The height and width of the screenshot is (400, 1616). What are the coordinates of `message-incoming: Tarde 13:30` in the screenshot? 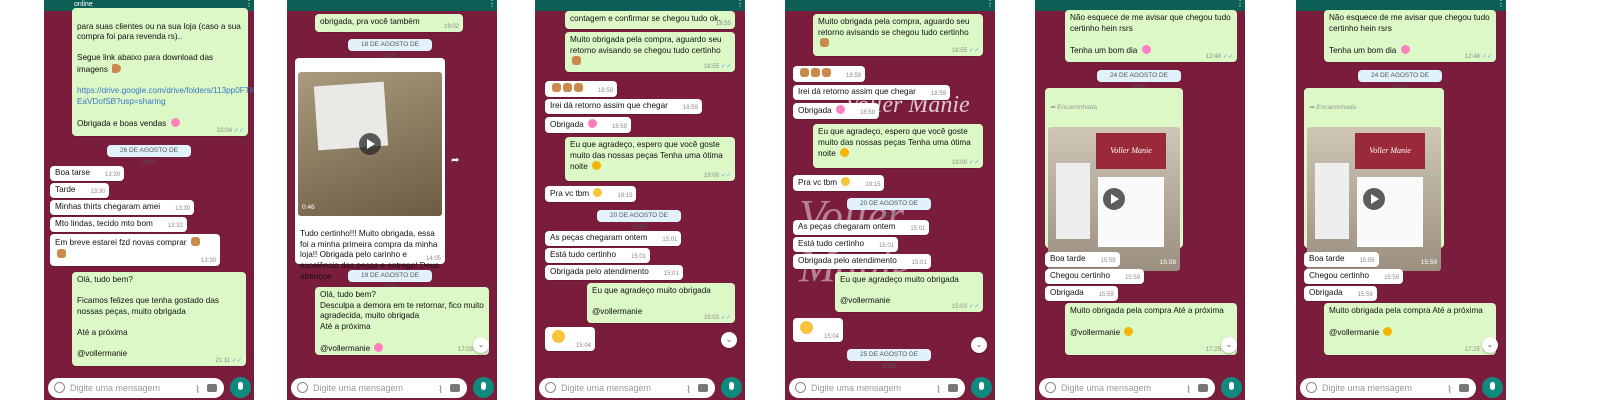 It's located at (80, 190).